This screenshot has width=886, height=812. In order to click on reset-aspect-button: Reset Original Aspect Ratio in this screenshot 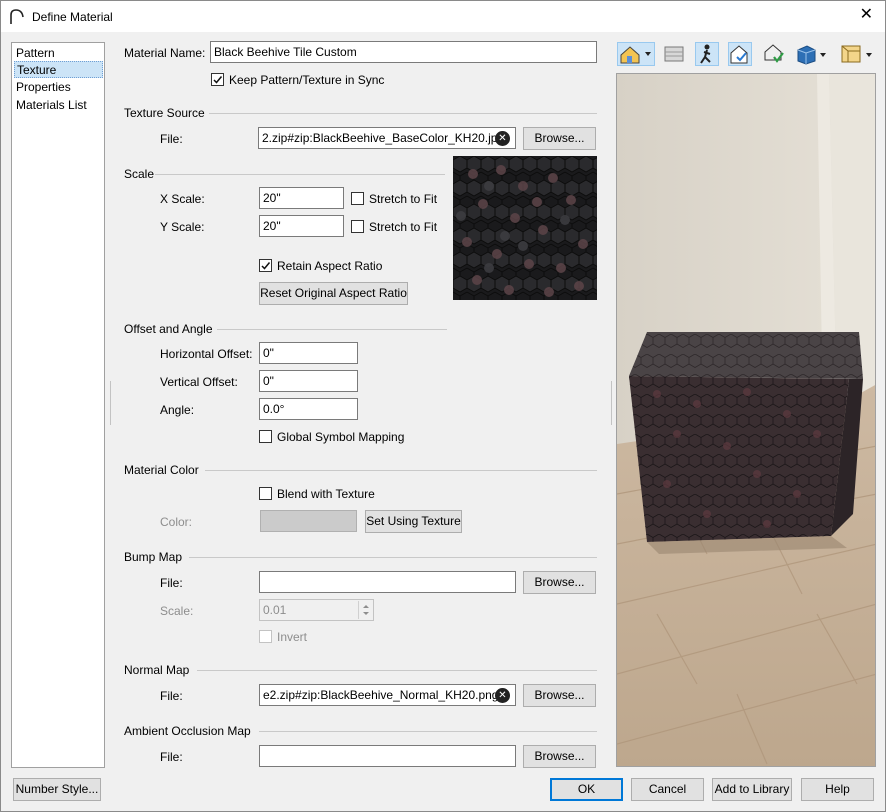, I will do `click(333, 293)`.